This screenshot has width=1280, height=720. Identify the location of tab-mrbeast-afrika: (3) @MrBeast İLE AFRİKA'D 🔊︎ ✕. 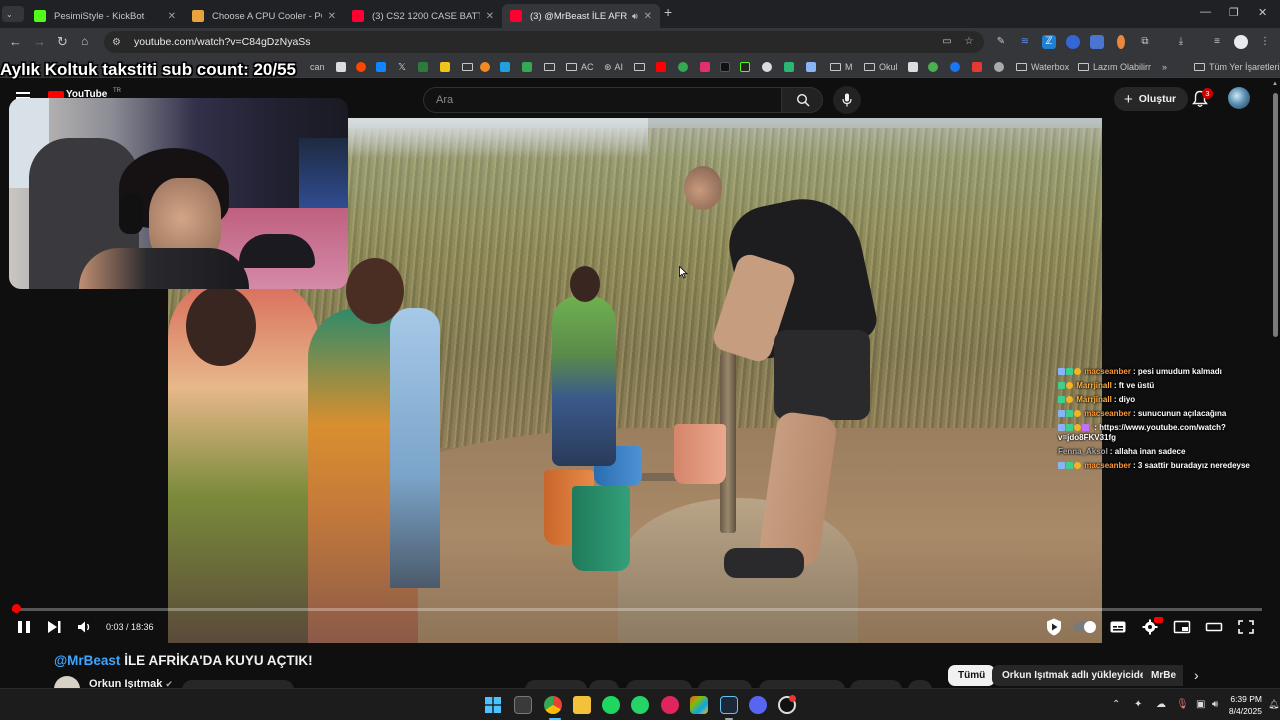
(581, 16).